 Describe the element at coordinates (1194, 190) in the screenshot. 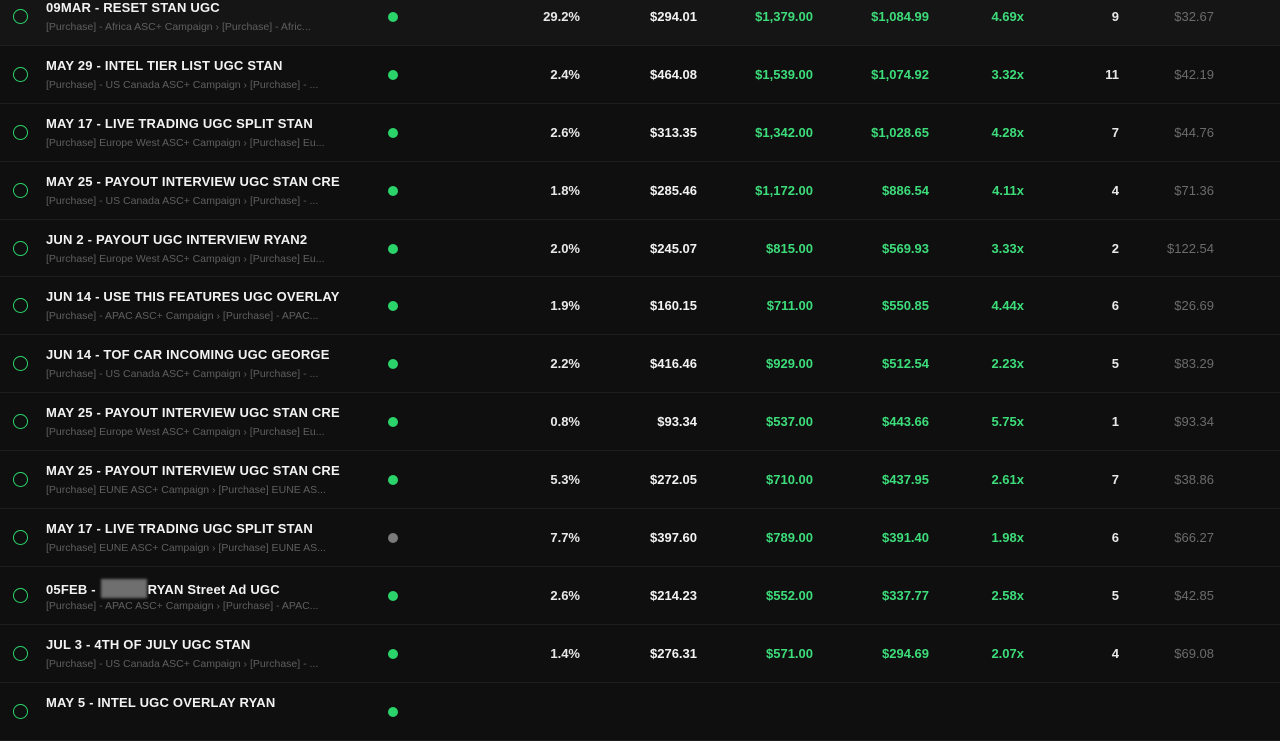

I see `cpa-cell: $71.36` at that location.